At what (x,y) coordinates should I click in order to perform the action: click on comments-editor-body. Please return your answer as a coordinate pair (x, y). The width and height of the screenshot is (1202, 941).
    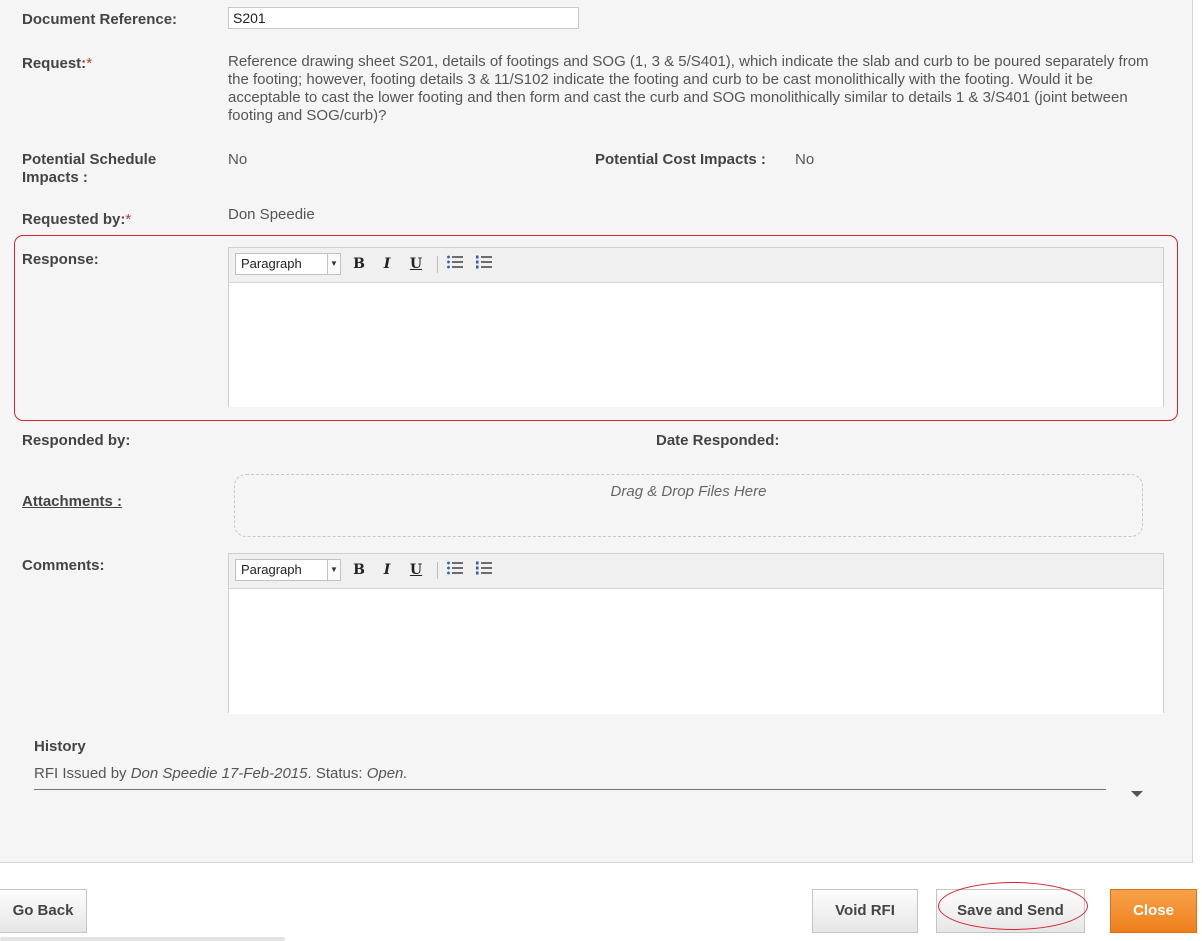
    Looking at the image, I should click on (696, 651).